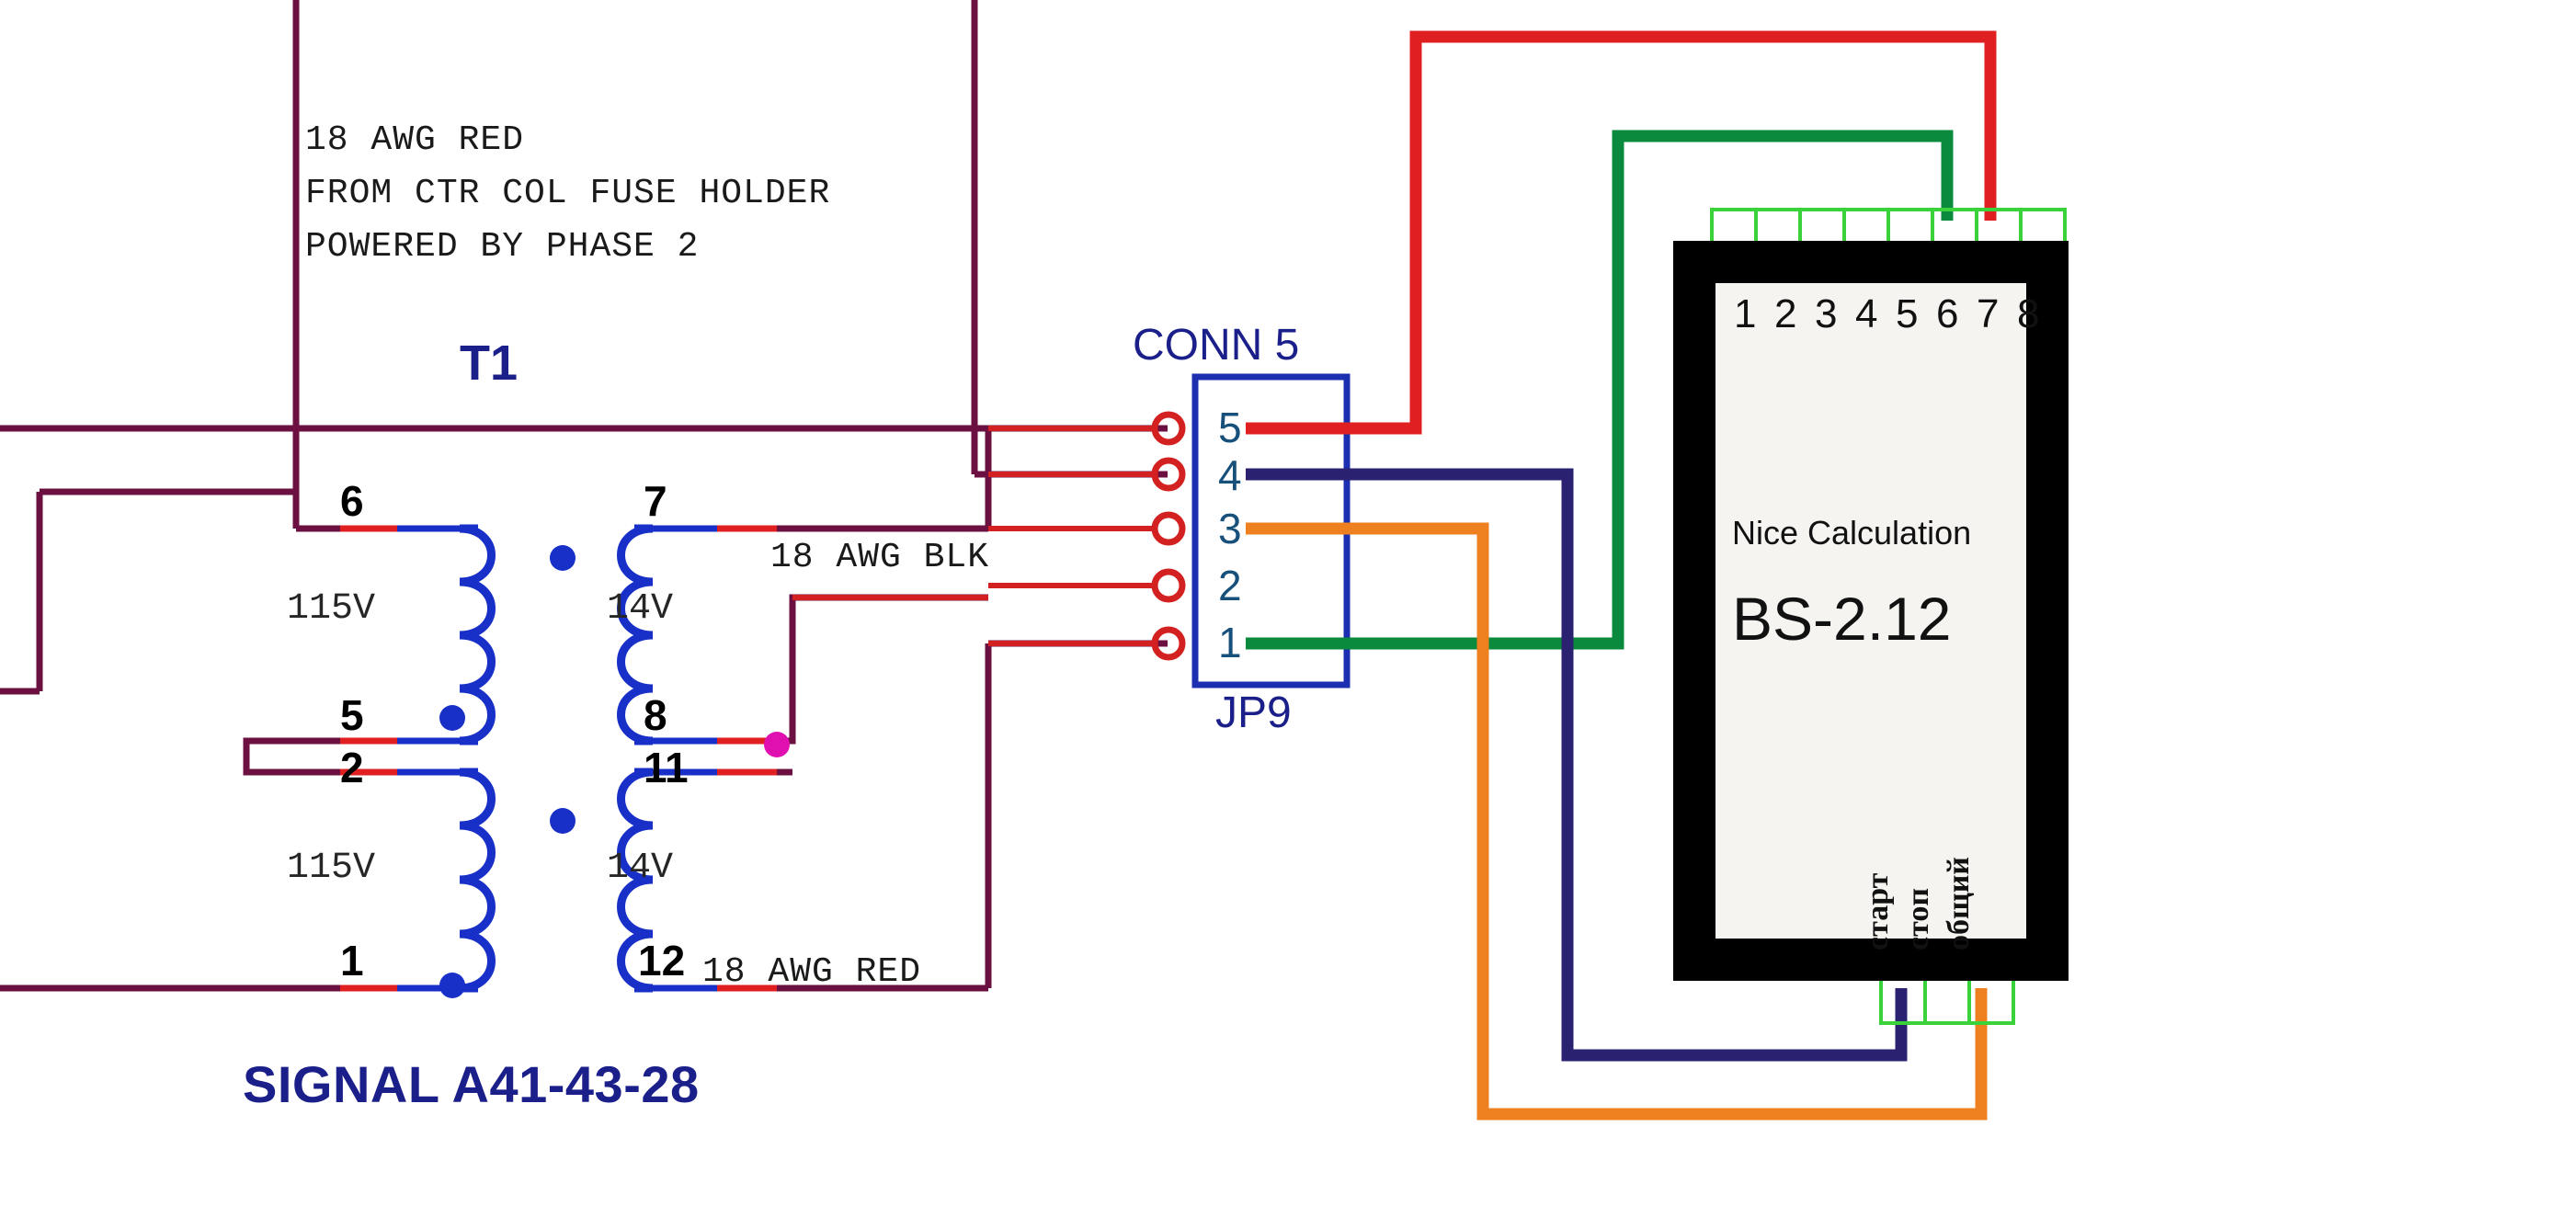  Describe the element at coordinates (415, 140) in the screenshot. I see `note-line-1: 18 AWG RED` at that location.